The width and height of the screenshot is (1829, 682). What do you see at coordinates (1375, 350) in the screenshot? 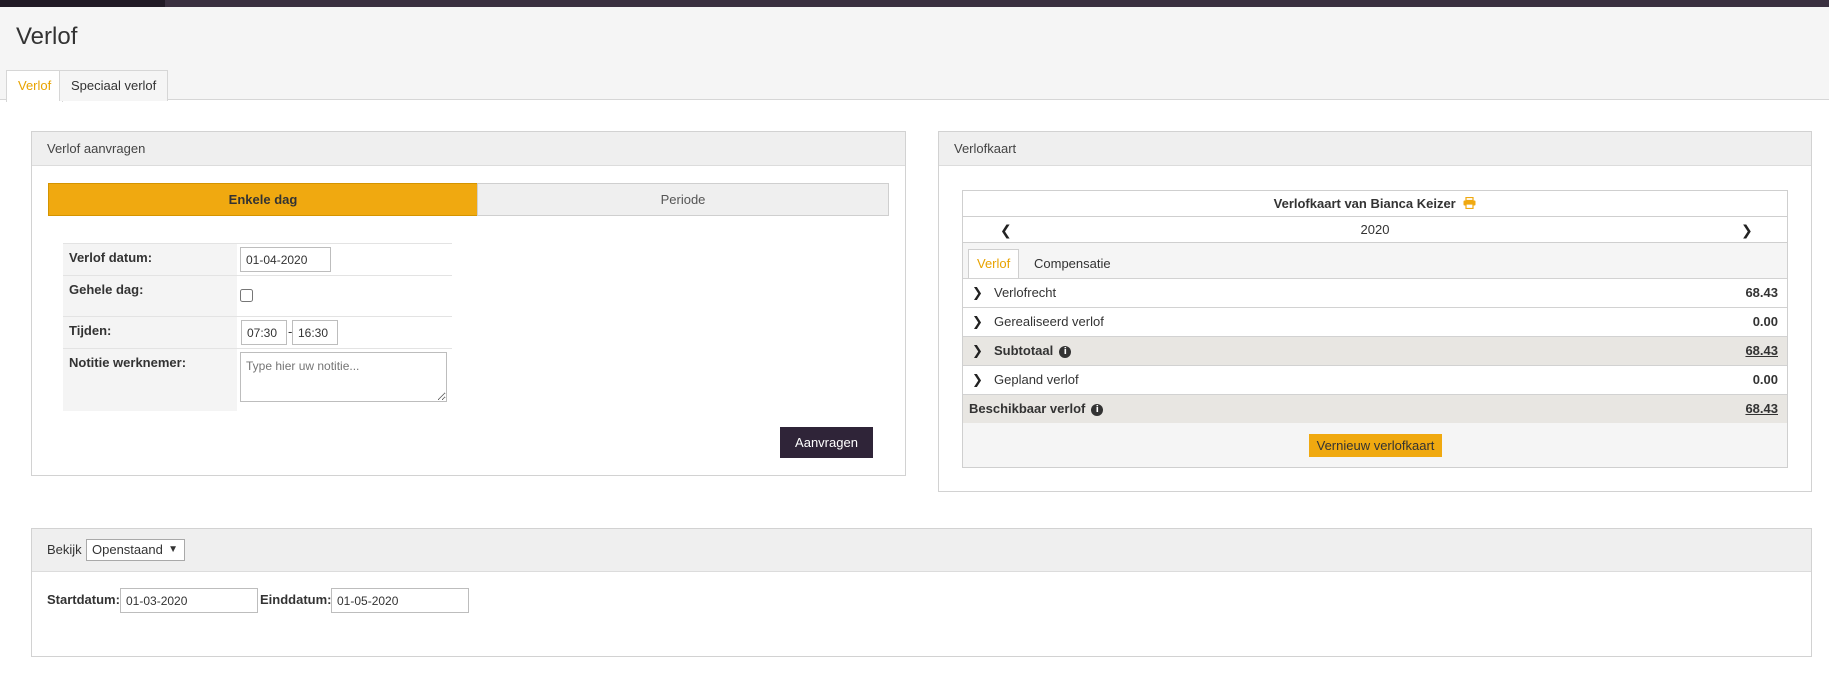
I see `subtotal-row: ❯ Subtotaal i 68.43` at bounding box center [1375, 350].